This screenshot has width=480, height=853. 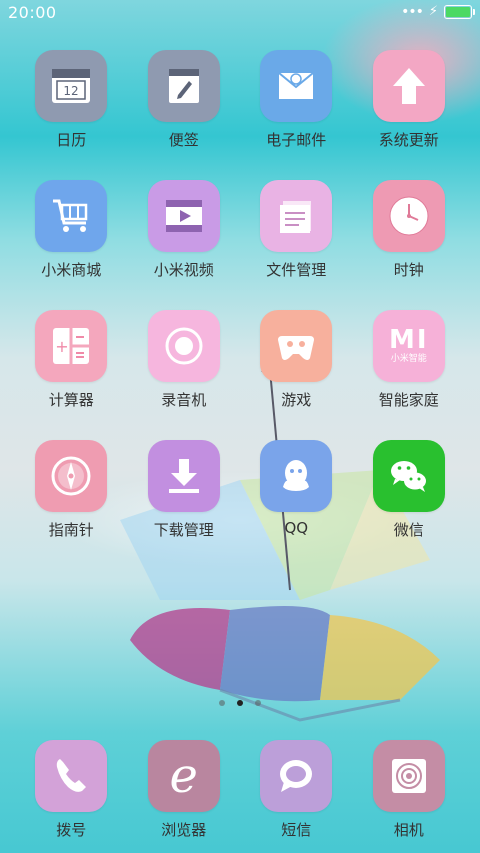 I want to click on app-qq: QQ, so click(x=296, y=505).